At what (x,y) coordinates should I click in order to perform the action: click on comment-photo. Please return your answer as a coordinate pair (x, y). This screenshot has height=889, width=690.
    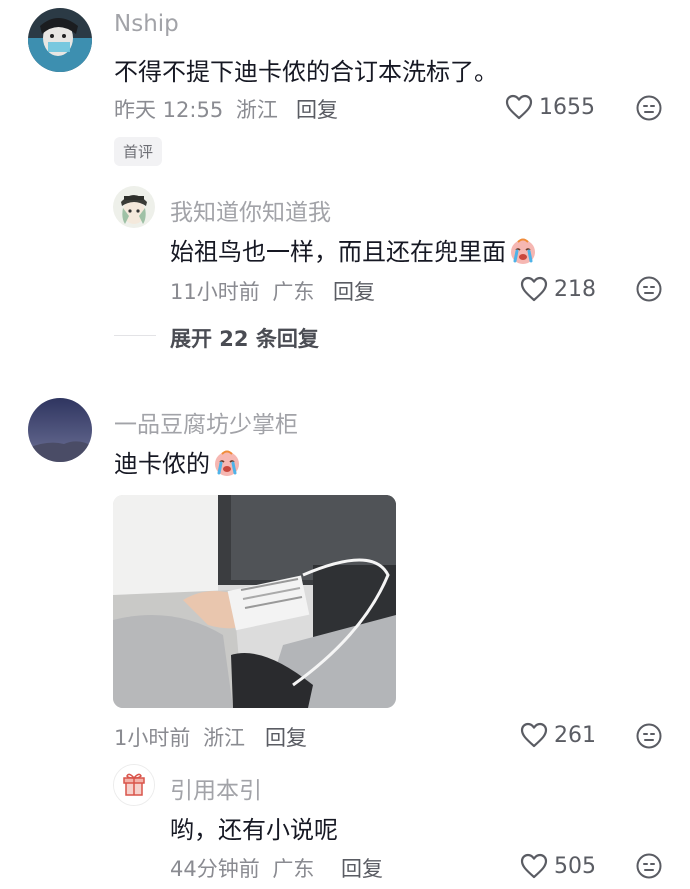
    Looking at the image, I should click on (254, 601).